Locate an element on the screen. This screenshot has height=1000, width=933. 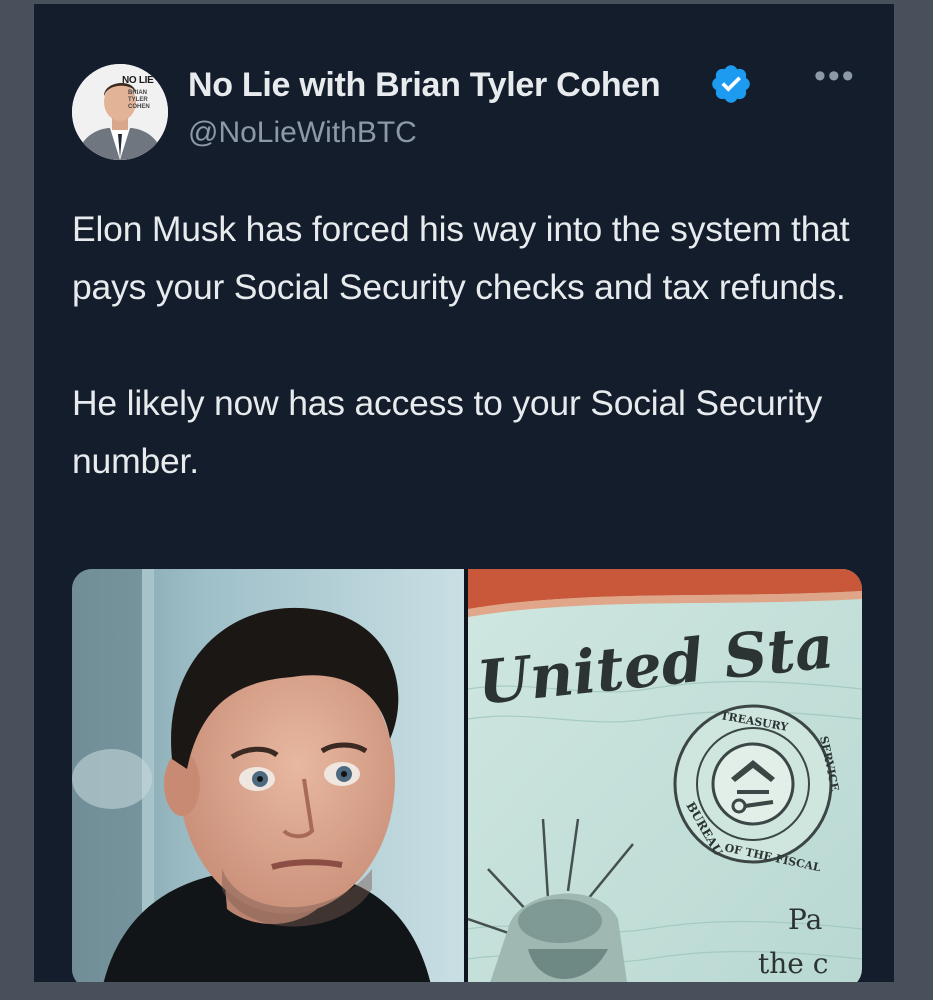
check-pay-text: Pa is located at coordinates (805, 919).